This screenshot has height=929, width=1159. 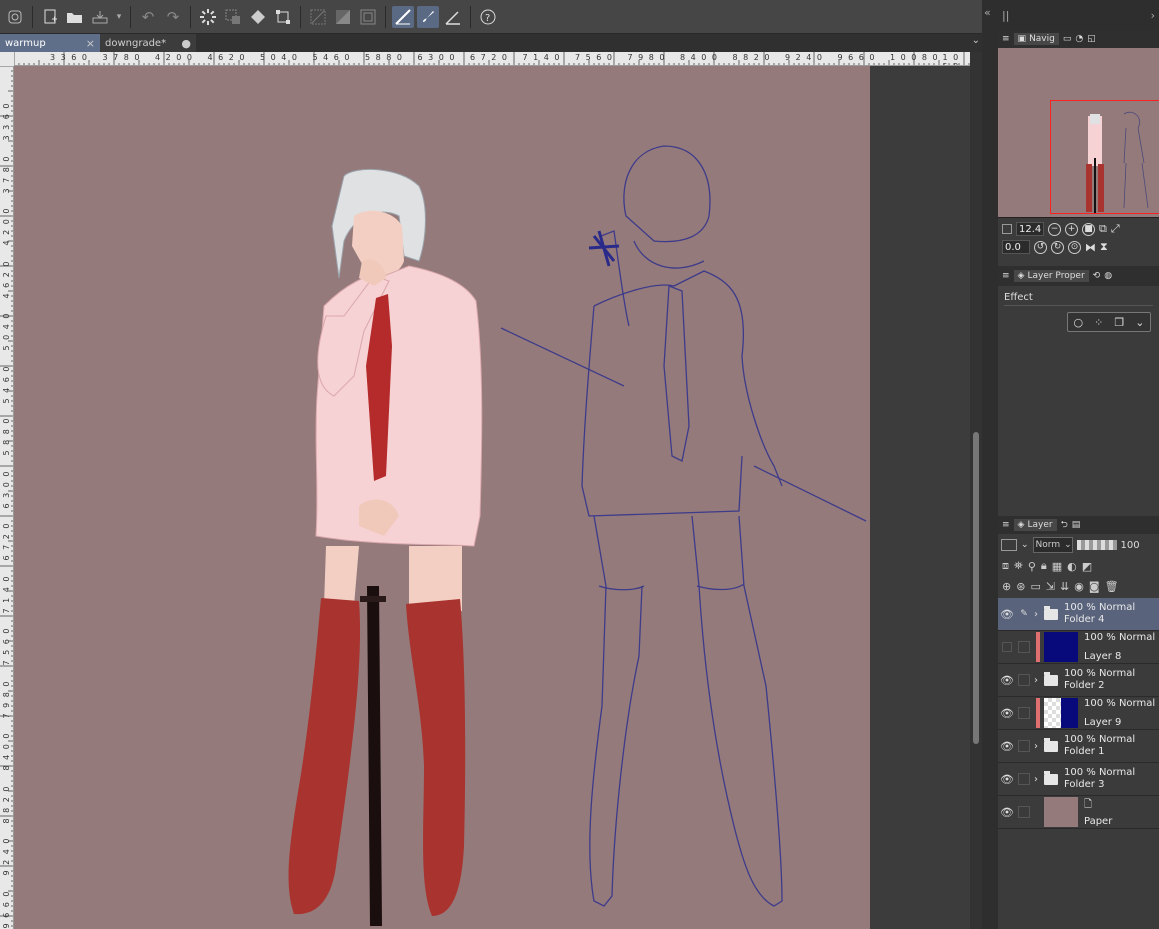 What do you see at coordinates (1064, 586) in the screenshot?
I see `merge-icon: ⇊` at bounding box center [1064, 586].